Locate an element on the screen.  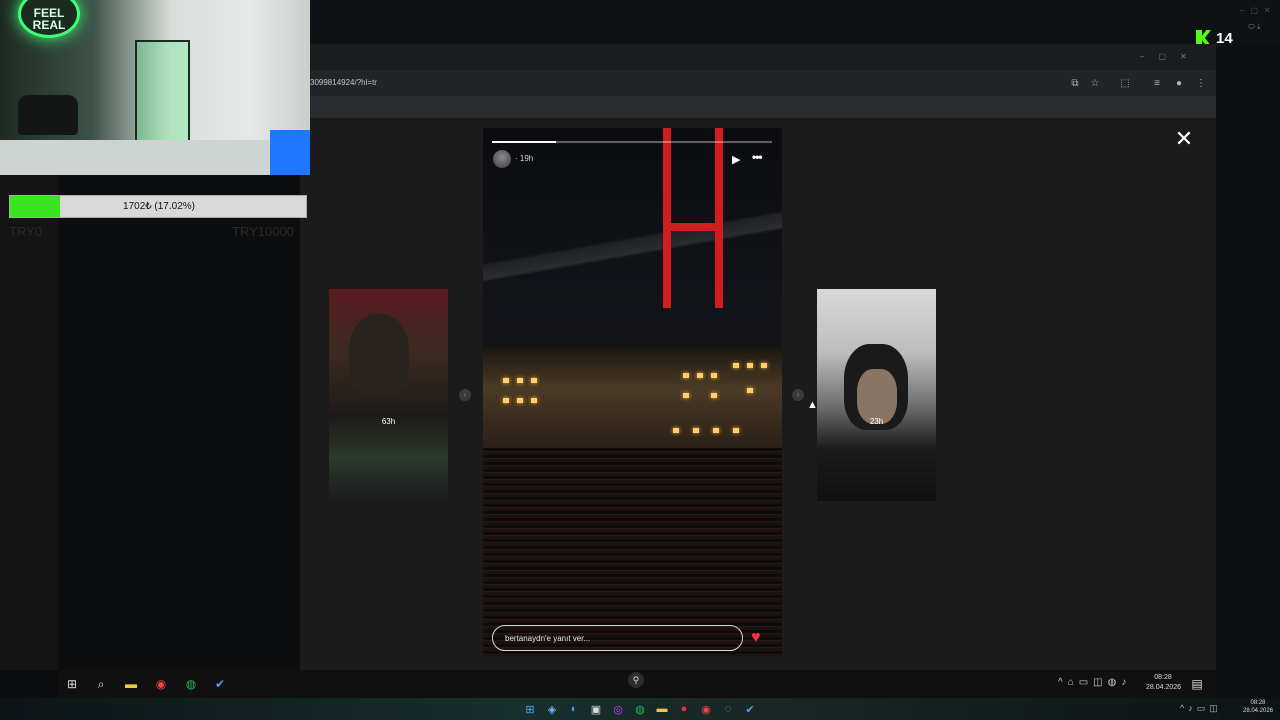
host-store-icon: ▣ is located at coordinates (596, 709).